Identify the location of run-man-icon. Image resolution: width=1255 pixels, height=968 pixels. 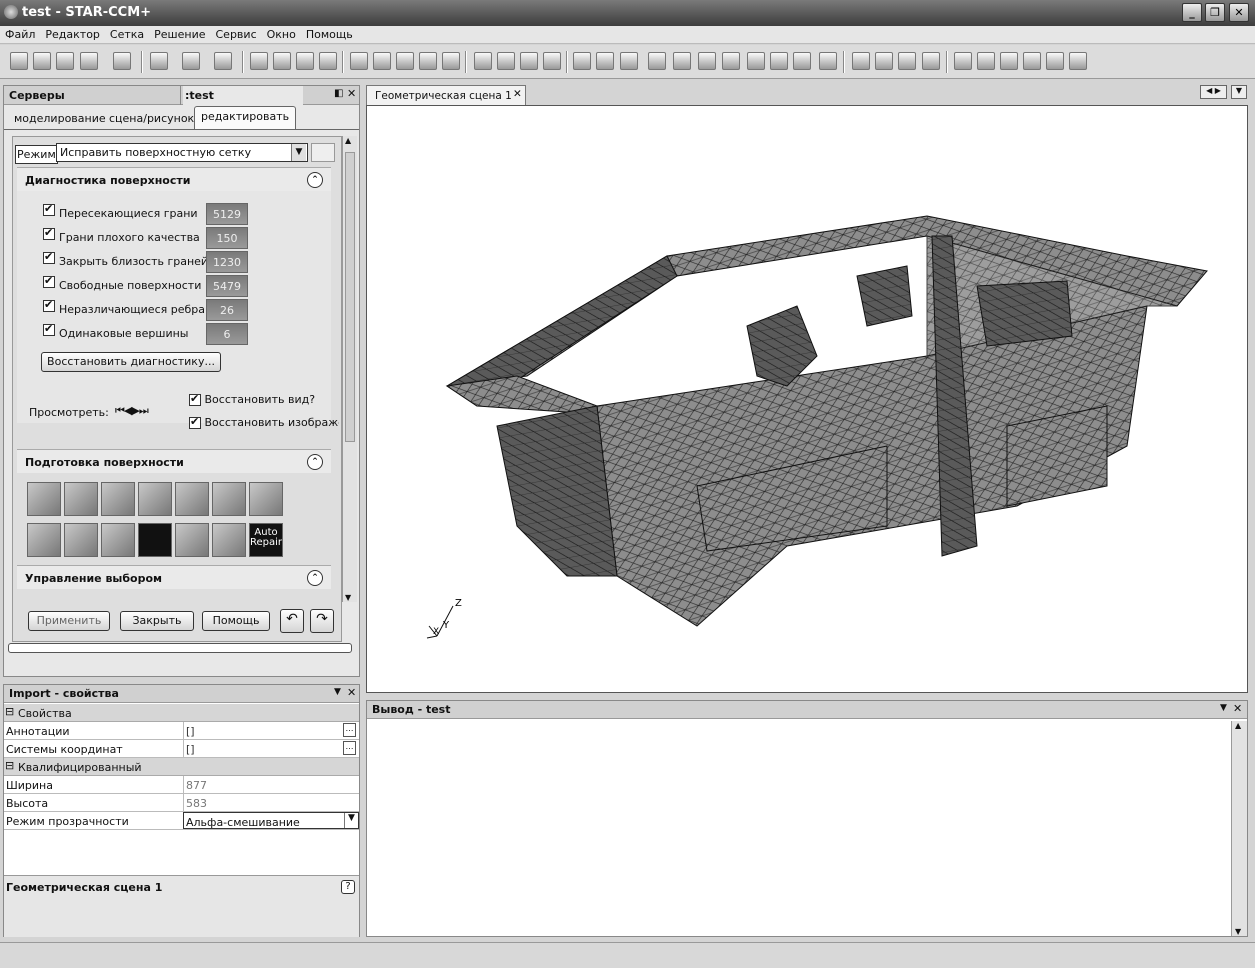
(529, 61).